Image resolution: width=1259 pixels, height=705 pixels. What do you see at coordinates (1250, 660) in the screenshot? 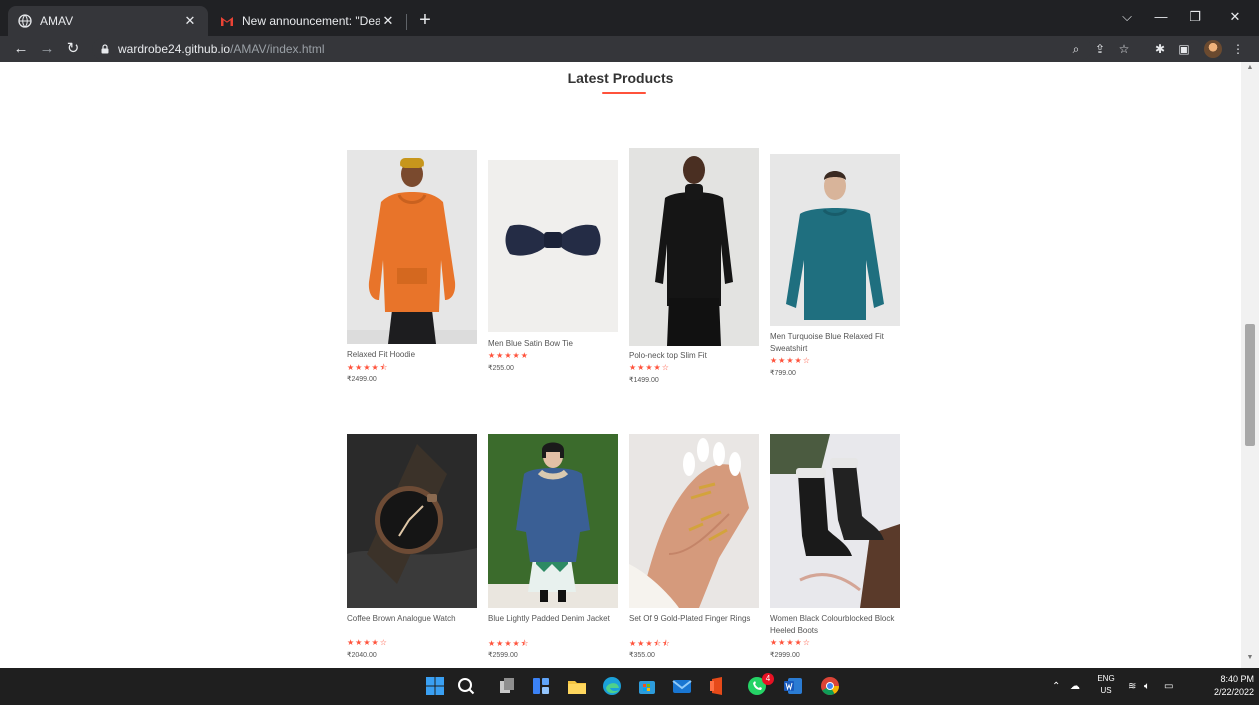
I see `scroll-down-arrow-icon: ▼` at bounding box center [1250, 660].